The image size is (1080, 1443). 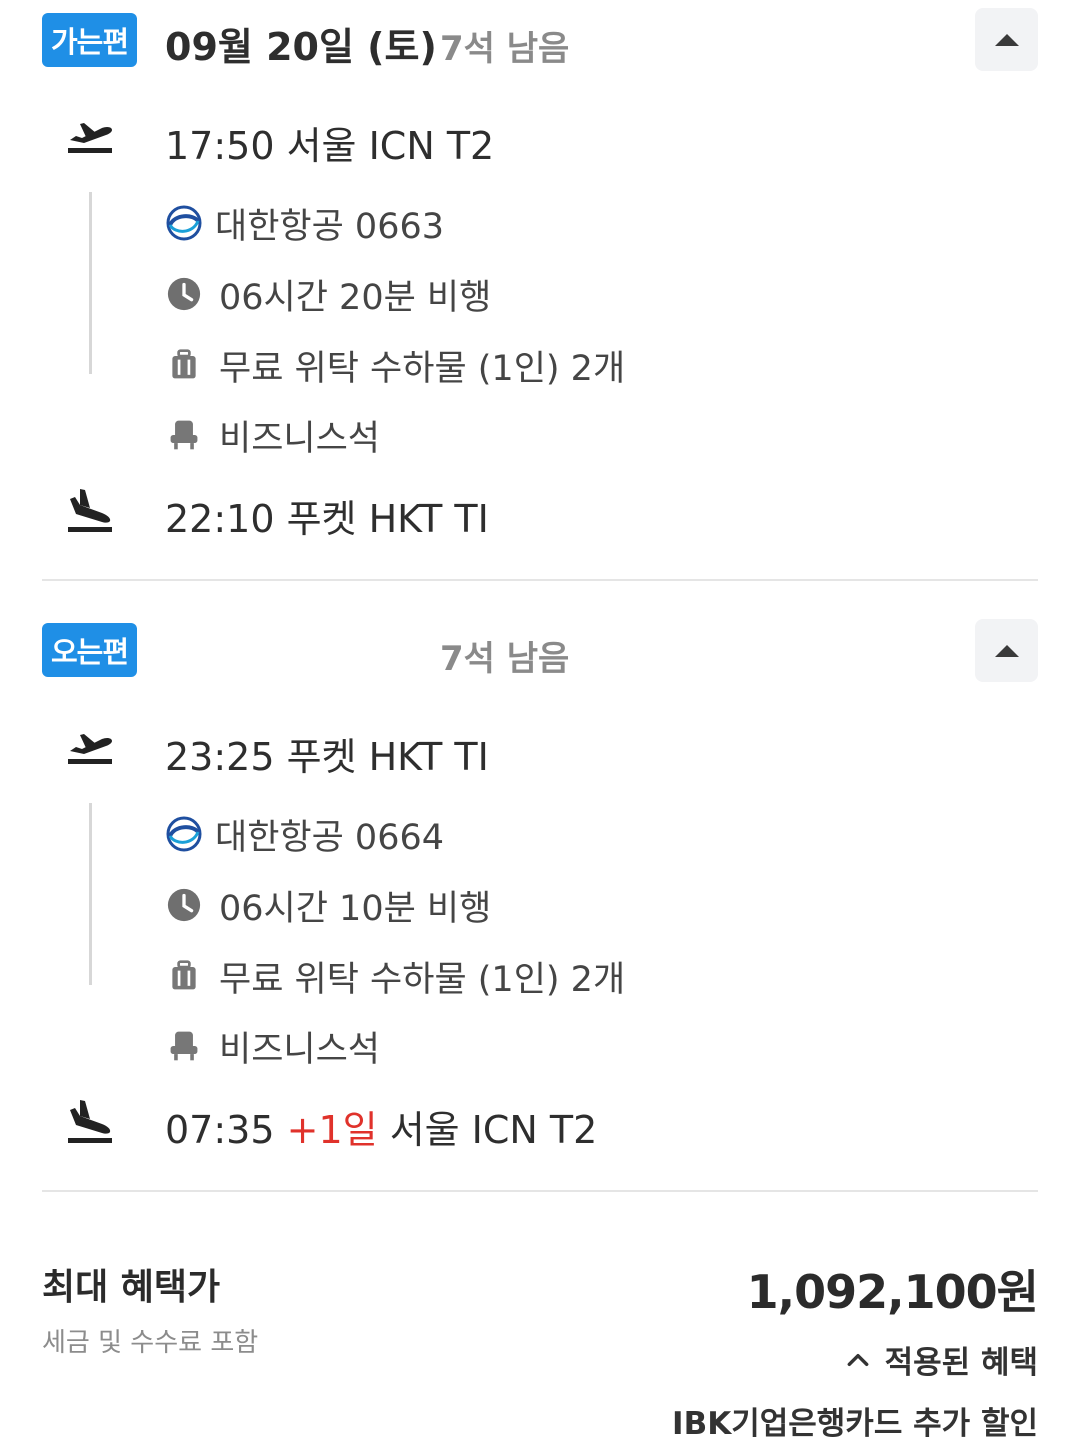 What do you see at coordinates (422, 368) in the screenshot?
I see `outbound-baggage: 무료 위탁 수하물 (1인) 2개` at bounding box center [422, 368].